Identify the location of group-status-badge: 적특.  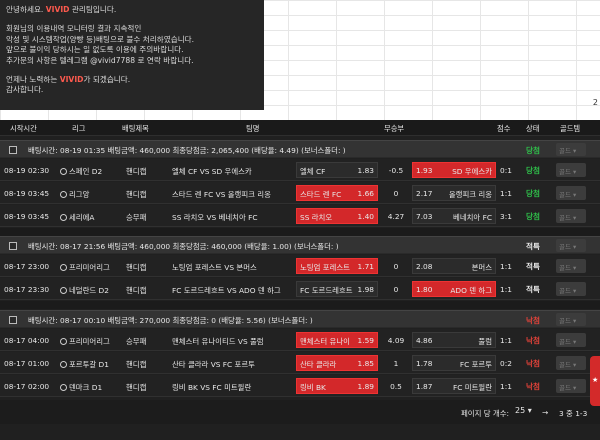
(533, 246).